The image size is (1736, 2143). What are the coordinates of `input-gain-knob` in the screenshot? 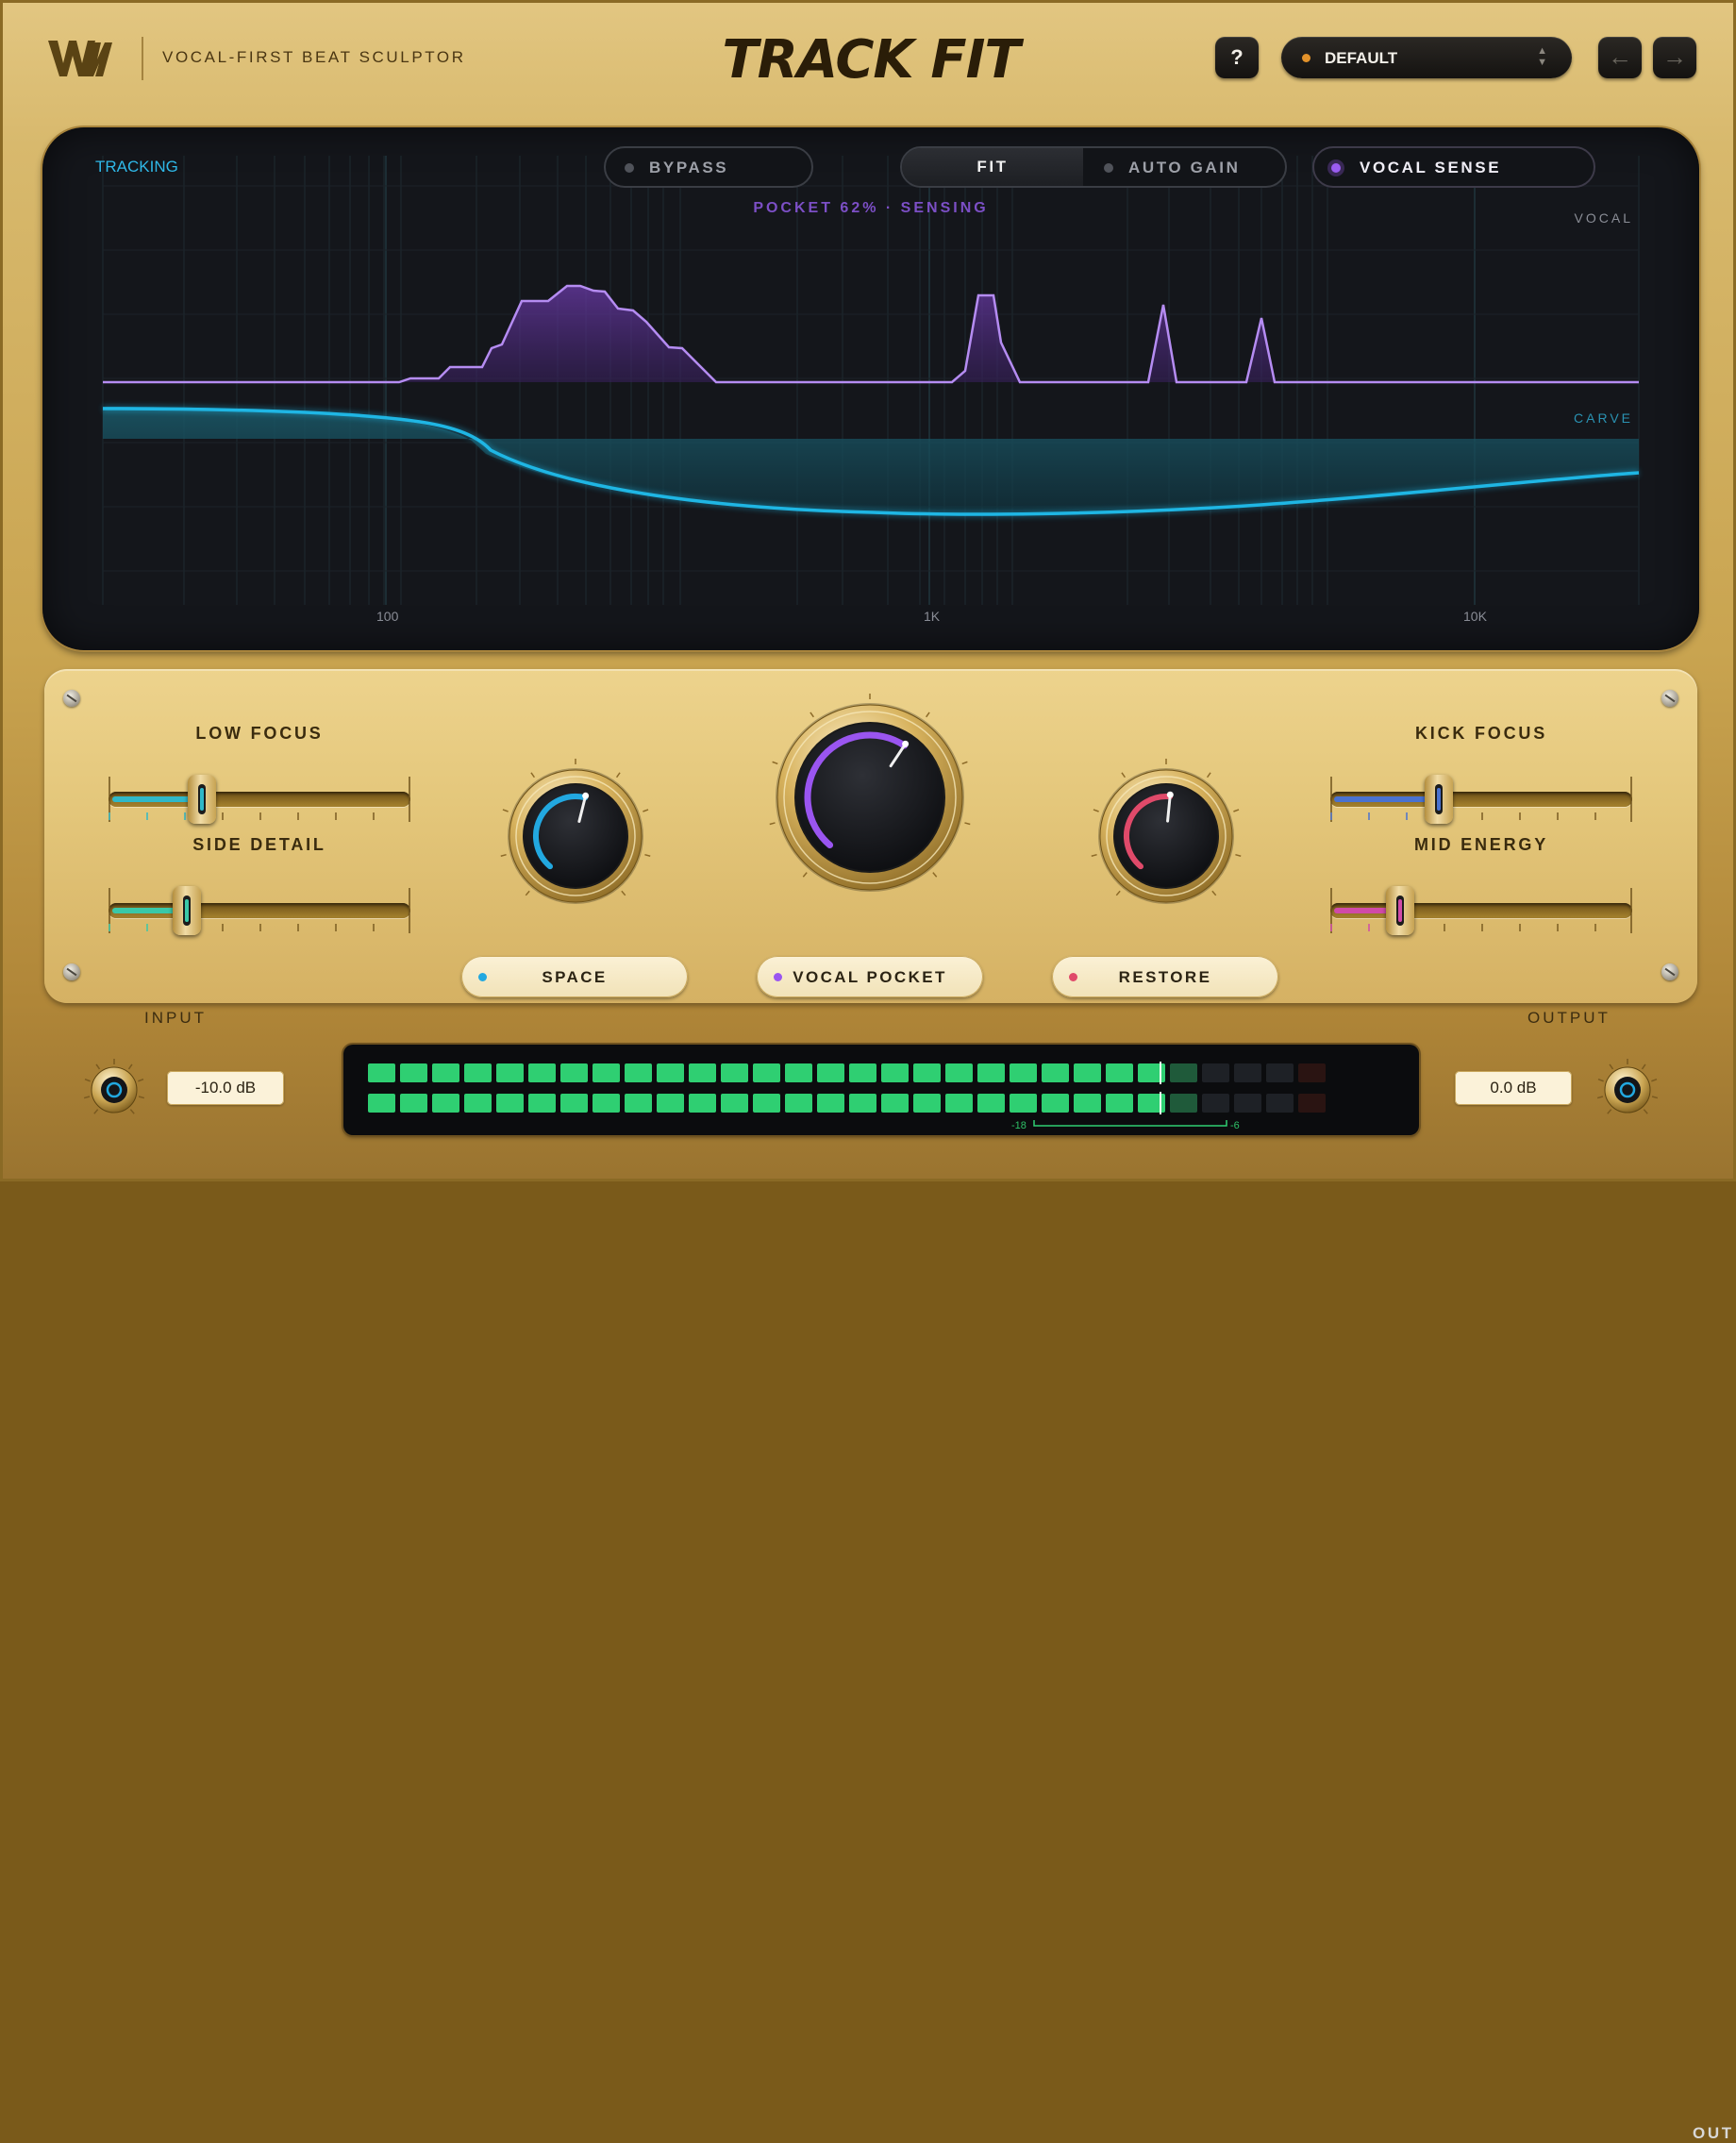 It's located at (114, 1090).